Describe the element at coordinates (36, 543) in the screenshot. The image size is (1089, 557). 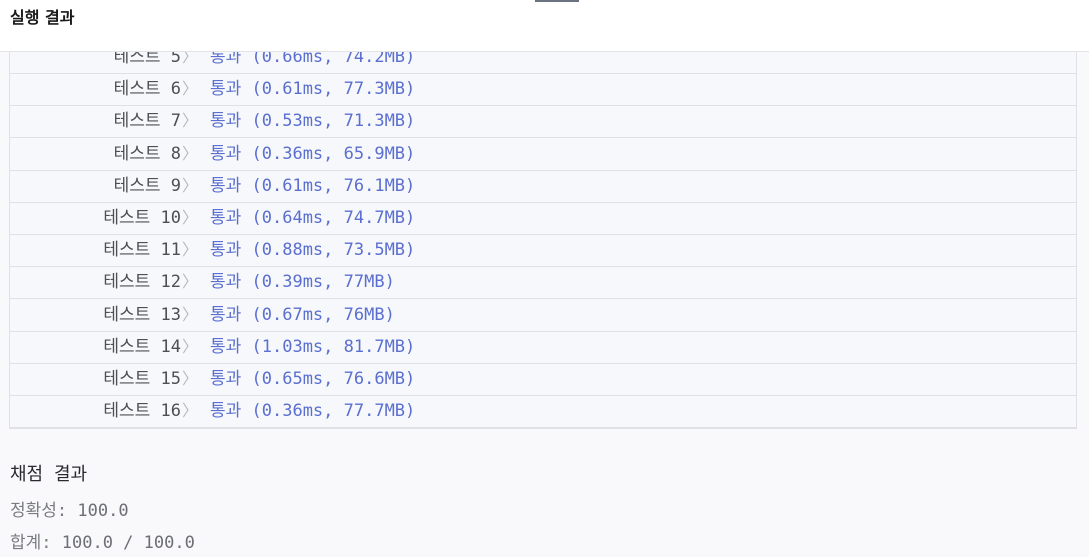
I see `total-label: 합계:` at that location.